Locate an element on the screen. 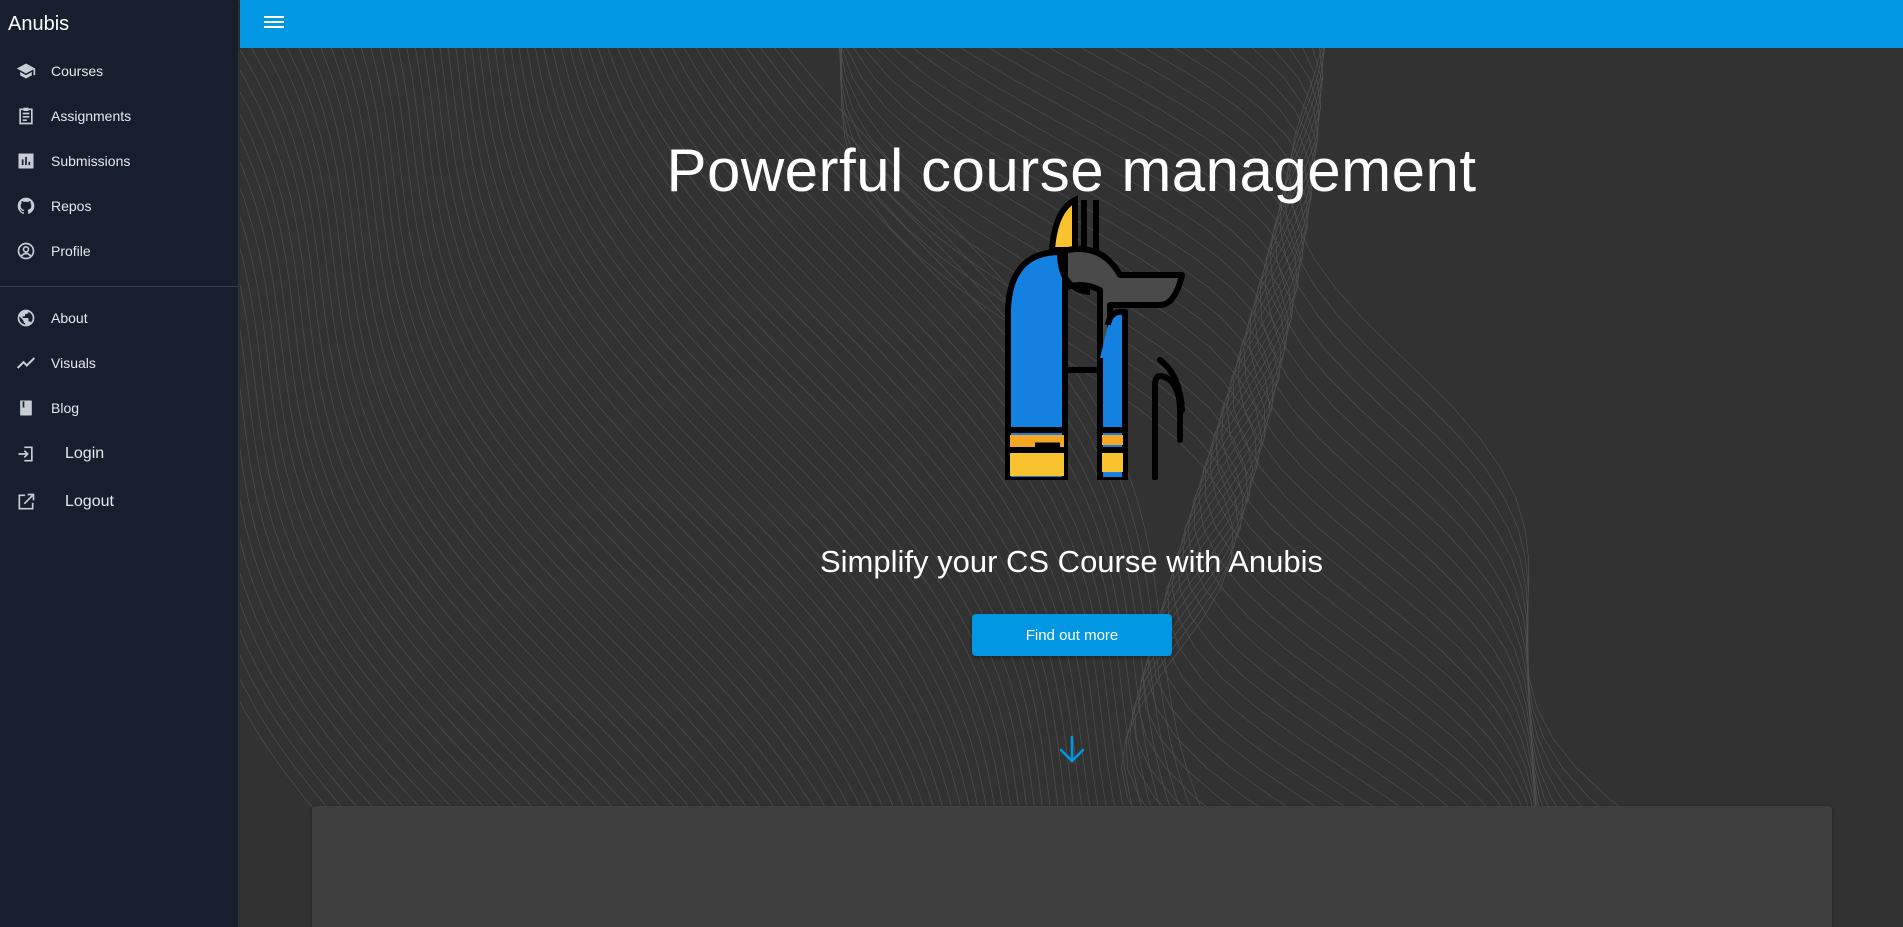 The width and height of the screenshot is (1903, 927). menu-button is located at coordinates (274, 24).